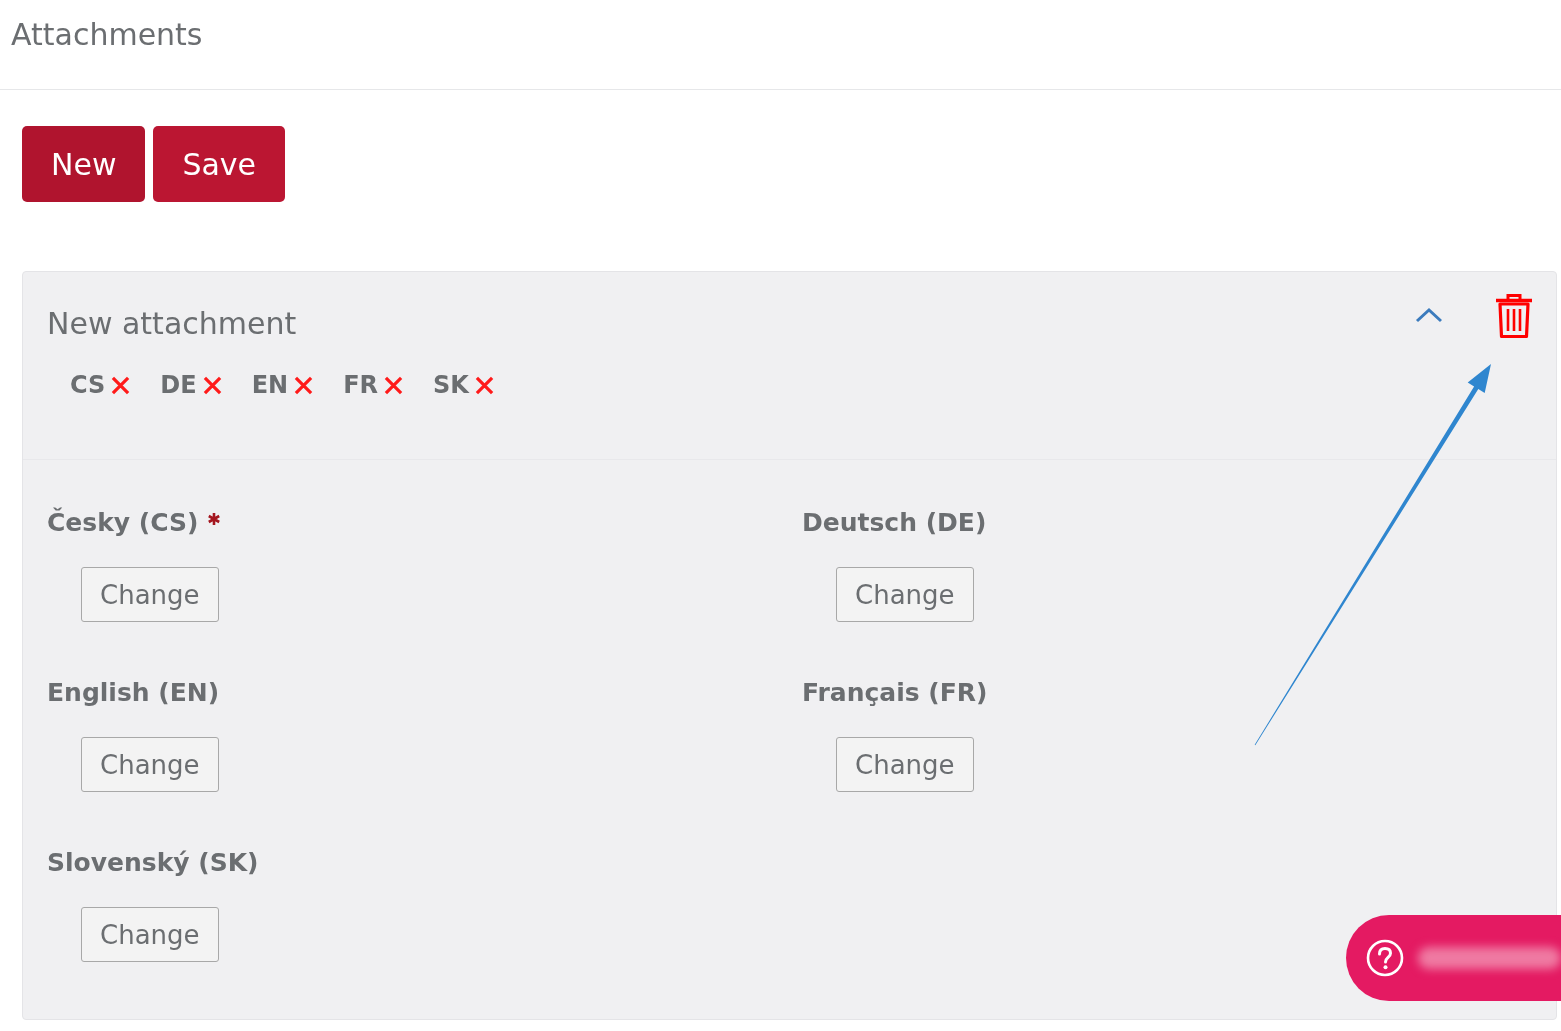  What do you see at coordinates (894, 523) in the screenshot?
I see `language-label: Deutsch (DE)` at bounding box center [894, 523].